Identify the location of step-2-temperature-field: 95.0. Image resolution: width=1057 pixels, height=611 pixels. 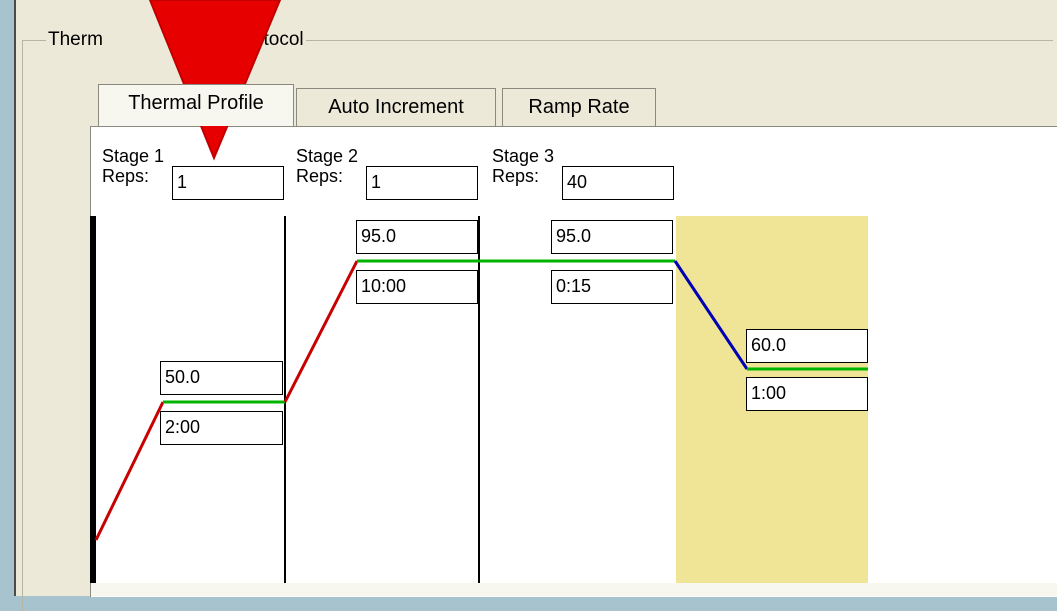
(417, 237).